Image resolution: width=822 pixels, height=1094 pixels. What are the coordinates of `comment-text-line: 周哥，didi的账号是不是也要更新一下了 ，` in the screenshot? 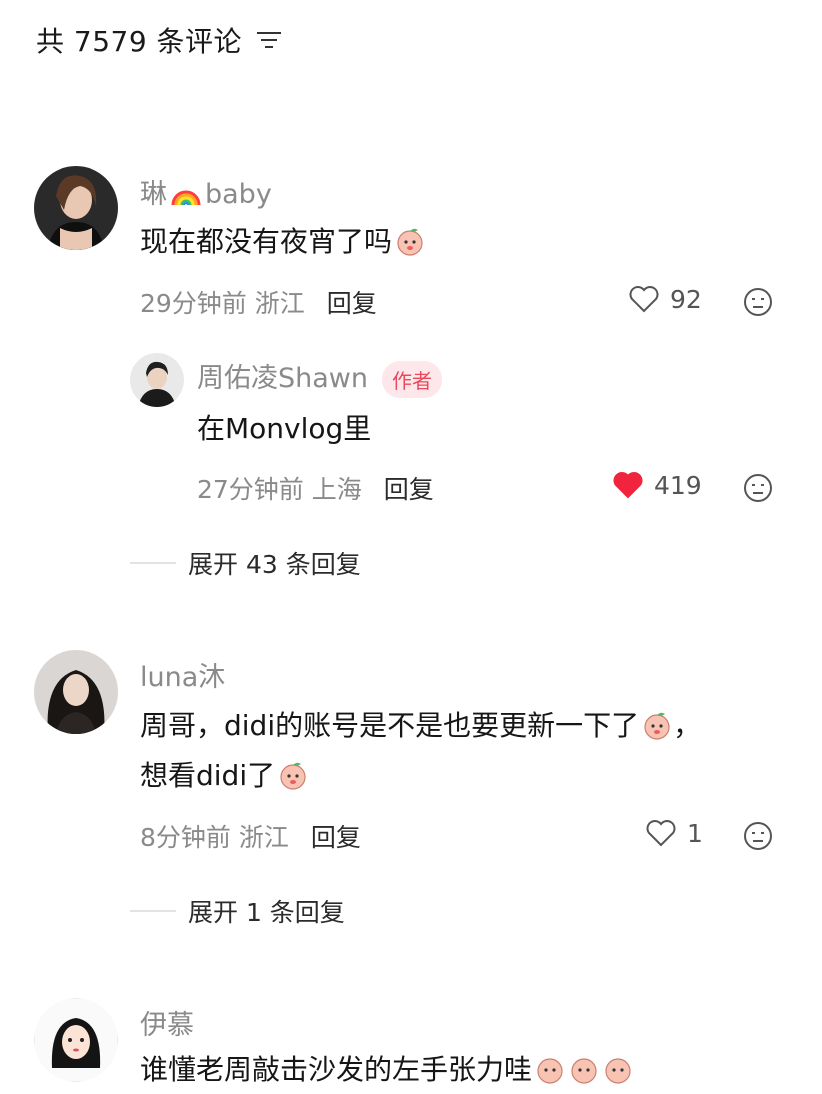 It's located at (421, 725).